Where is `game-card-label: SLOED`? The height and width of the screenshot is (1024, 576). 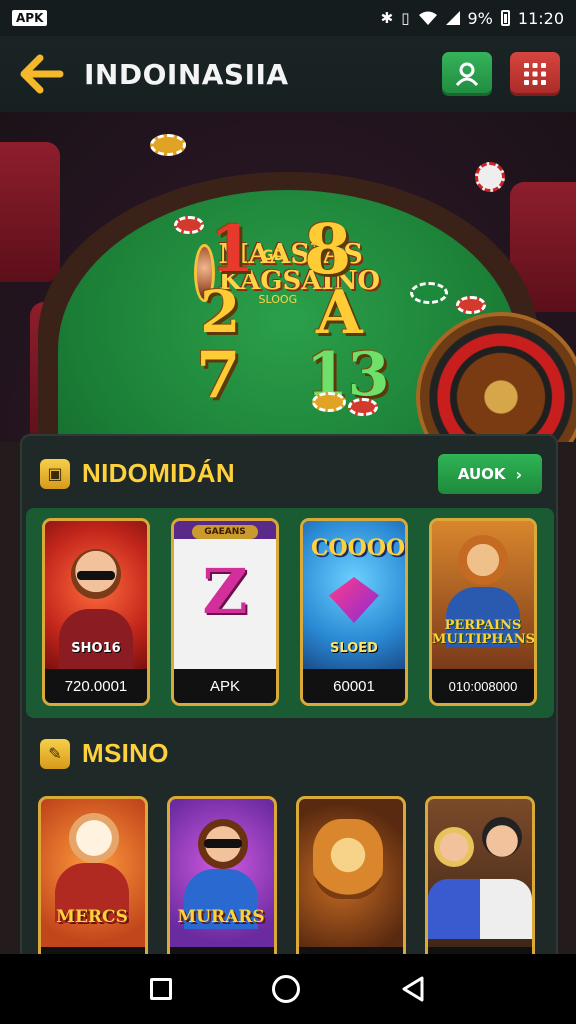 game-card-label: SLOED is located at coordinates (354, 648).